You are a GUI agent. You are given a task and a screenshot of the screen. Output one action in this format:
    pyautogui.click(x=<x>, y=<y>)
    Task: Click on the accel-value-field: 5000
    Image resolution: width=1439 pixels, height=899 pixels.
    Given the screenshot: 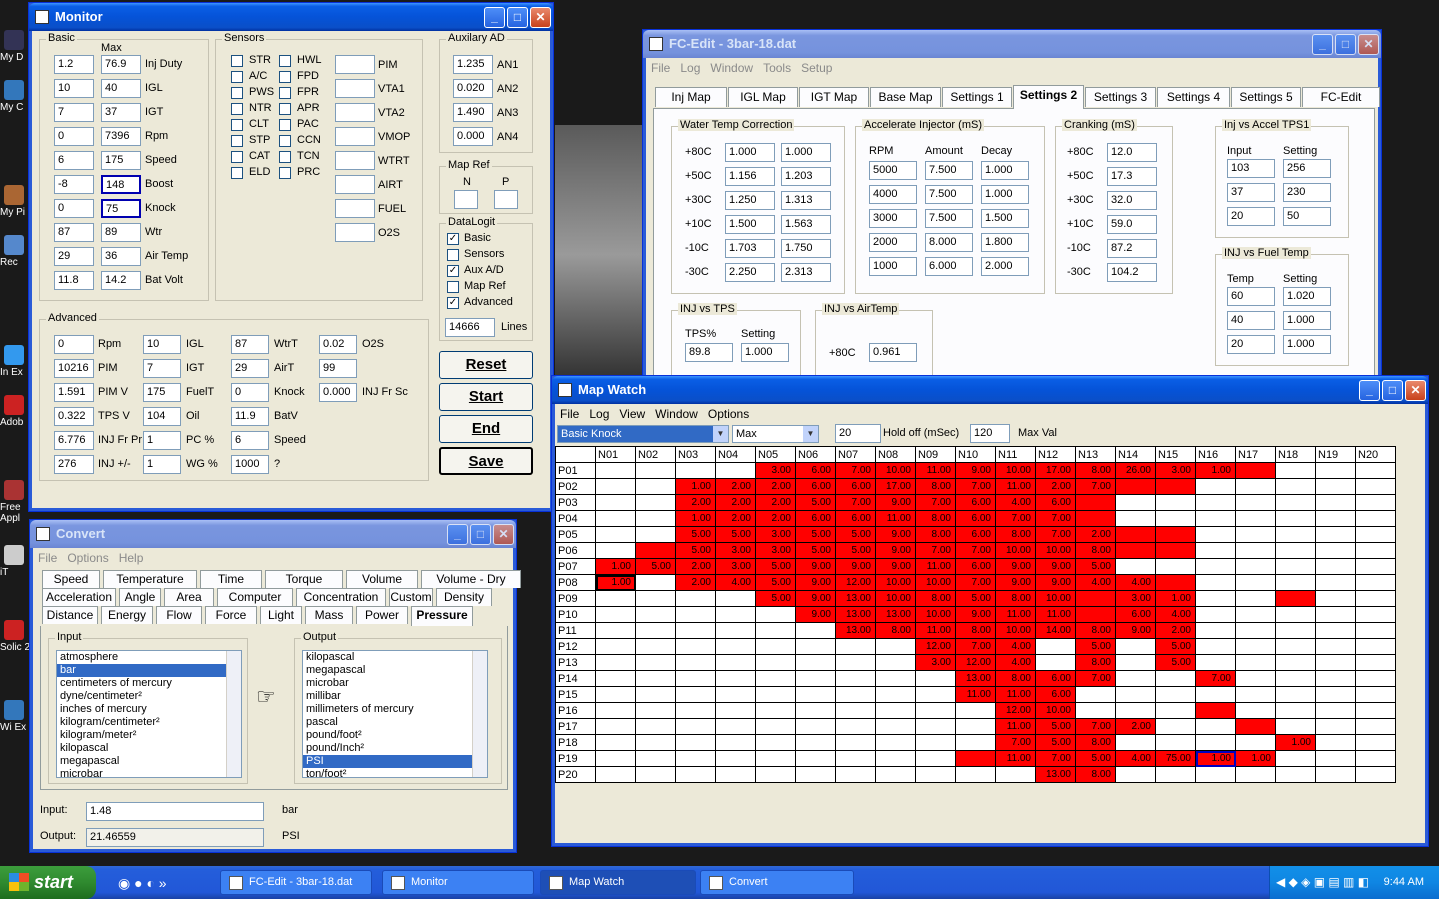 What is the action you would take?
    pyautogui.click(x=893, y=170)
    